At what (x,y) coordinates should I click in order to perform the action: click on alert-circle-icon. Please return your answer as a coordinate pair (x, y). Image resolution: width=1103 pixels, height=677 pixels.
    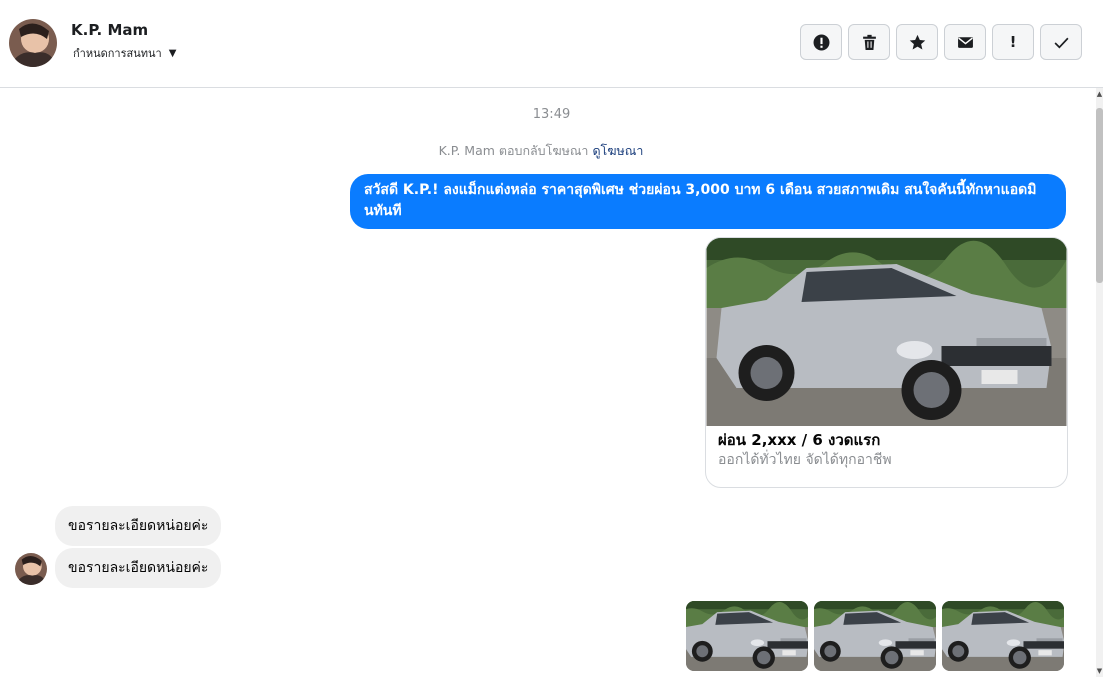
    Looking at the image, I should click on (821, 42).